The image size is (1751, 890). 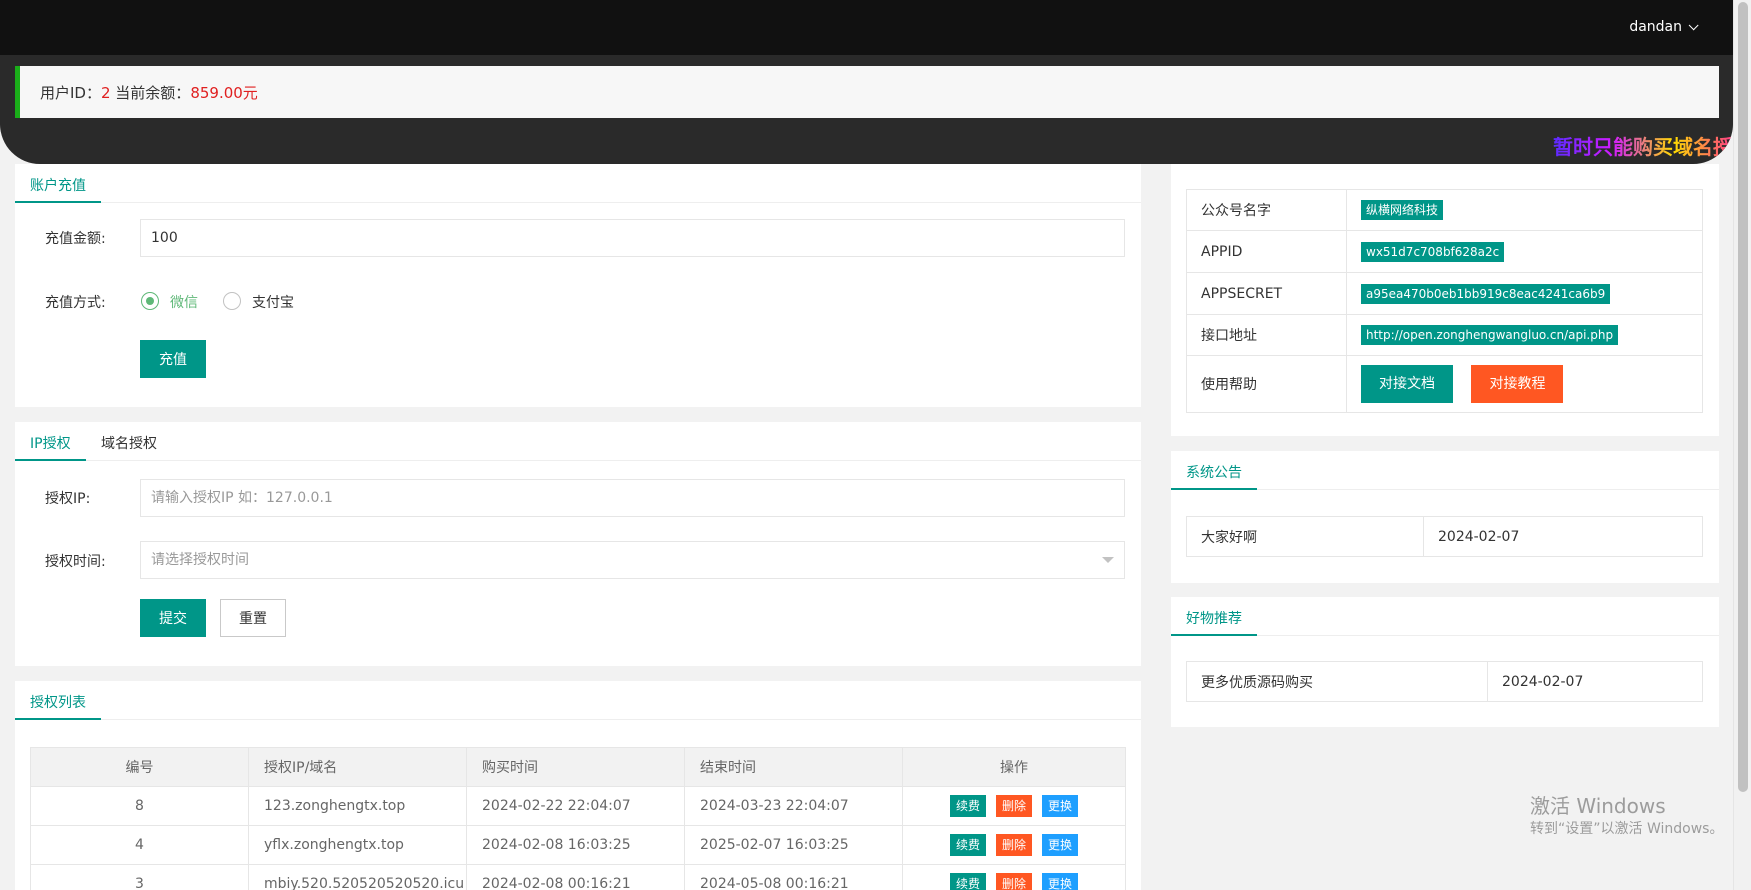 What do you see at coordinates (866, 27) in the screenshot?
I see `top-navbar: dandan` at bounding box center [866, 27].